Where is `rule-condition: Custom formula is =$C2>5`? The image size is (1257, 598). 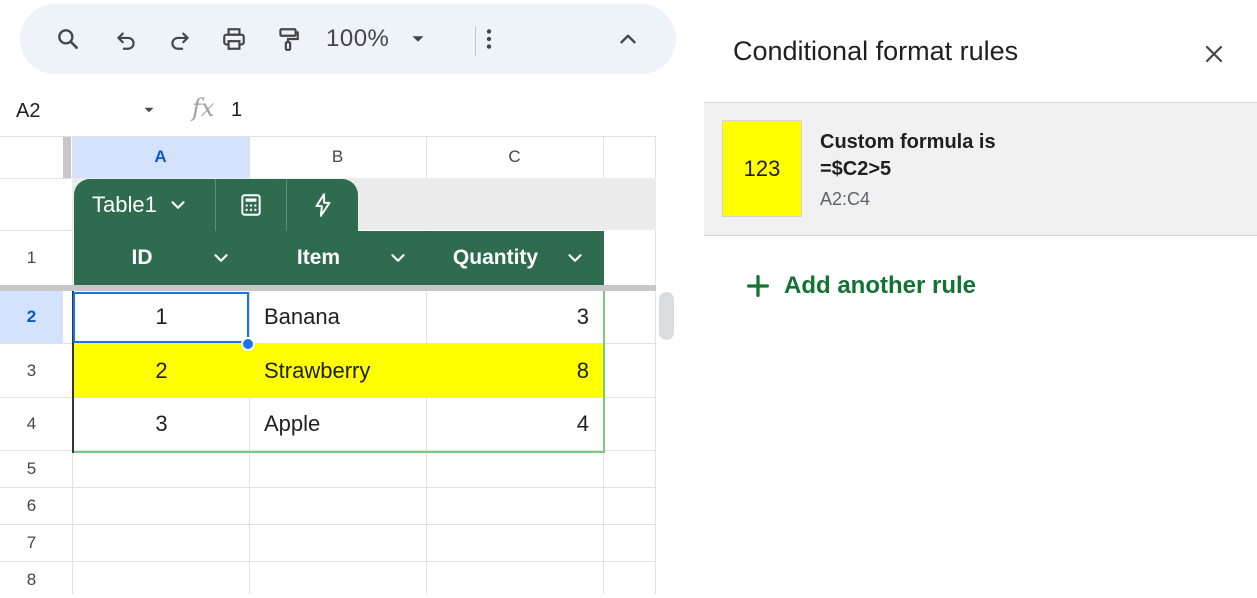 rule-condition: Custom formula is =$C2>5 is located at coordinates (908, 156).